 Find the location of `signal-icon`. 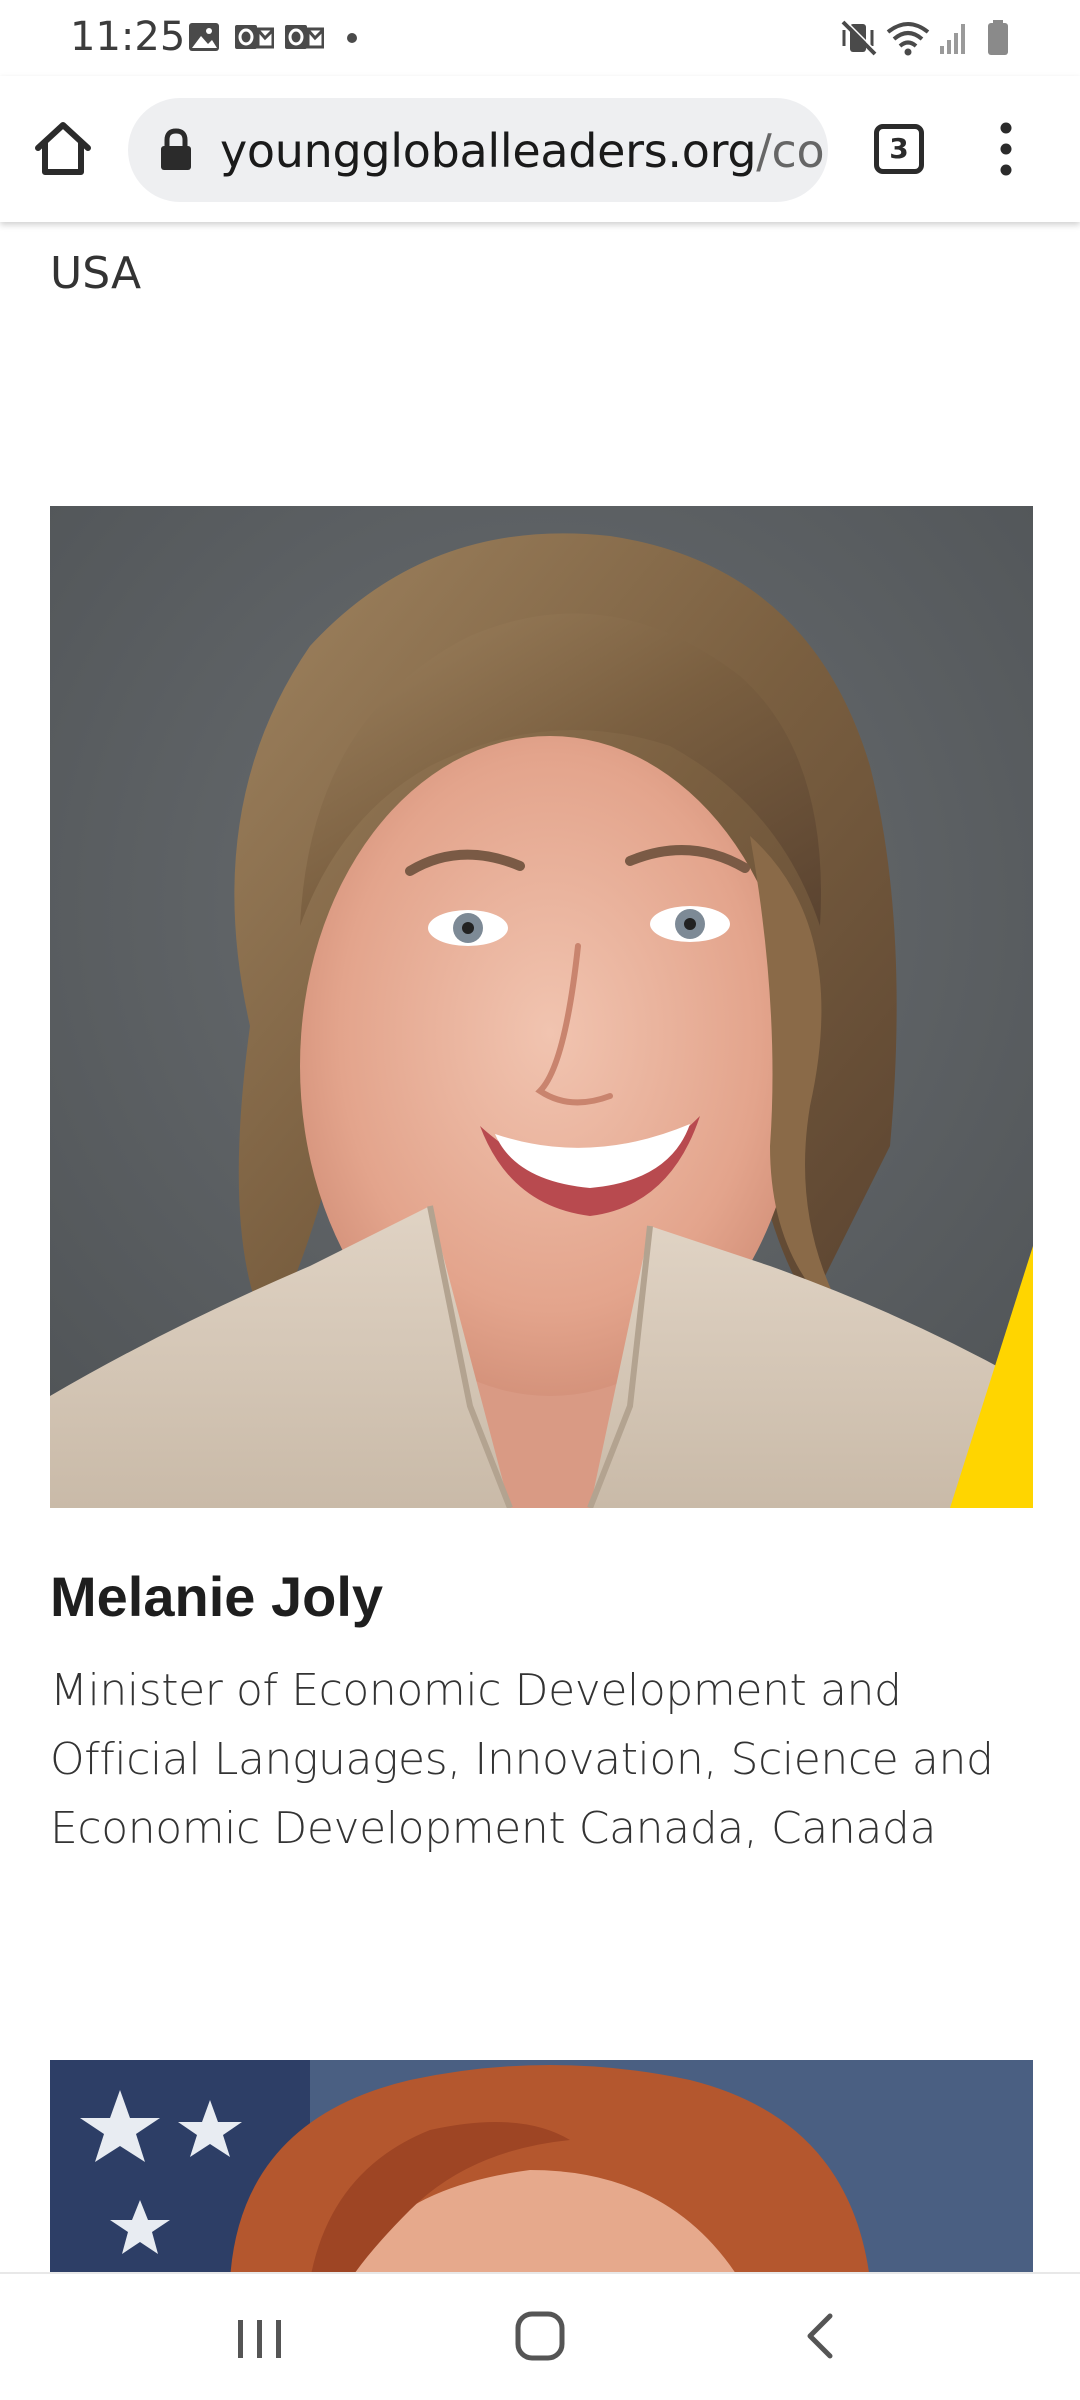

signal-icon is located at coordinates (952, 39).